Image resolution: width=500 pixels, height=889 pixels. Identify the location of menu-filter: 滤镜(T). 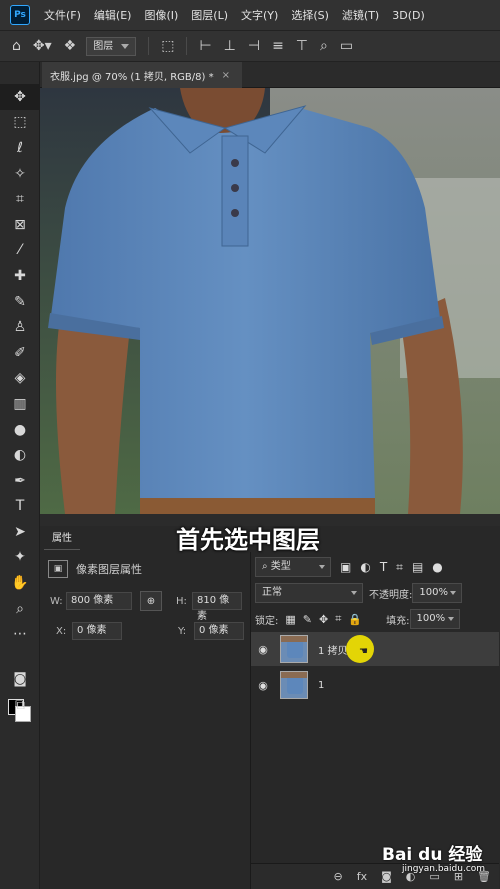
(360, 15).